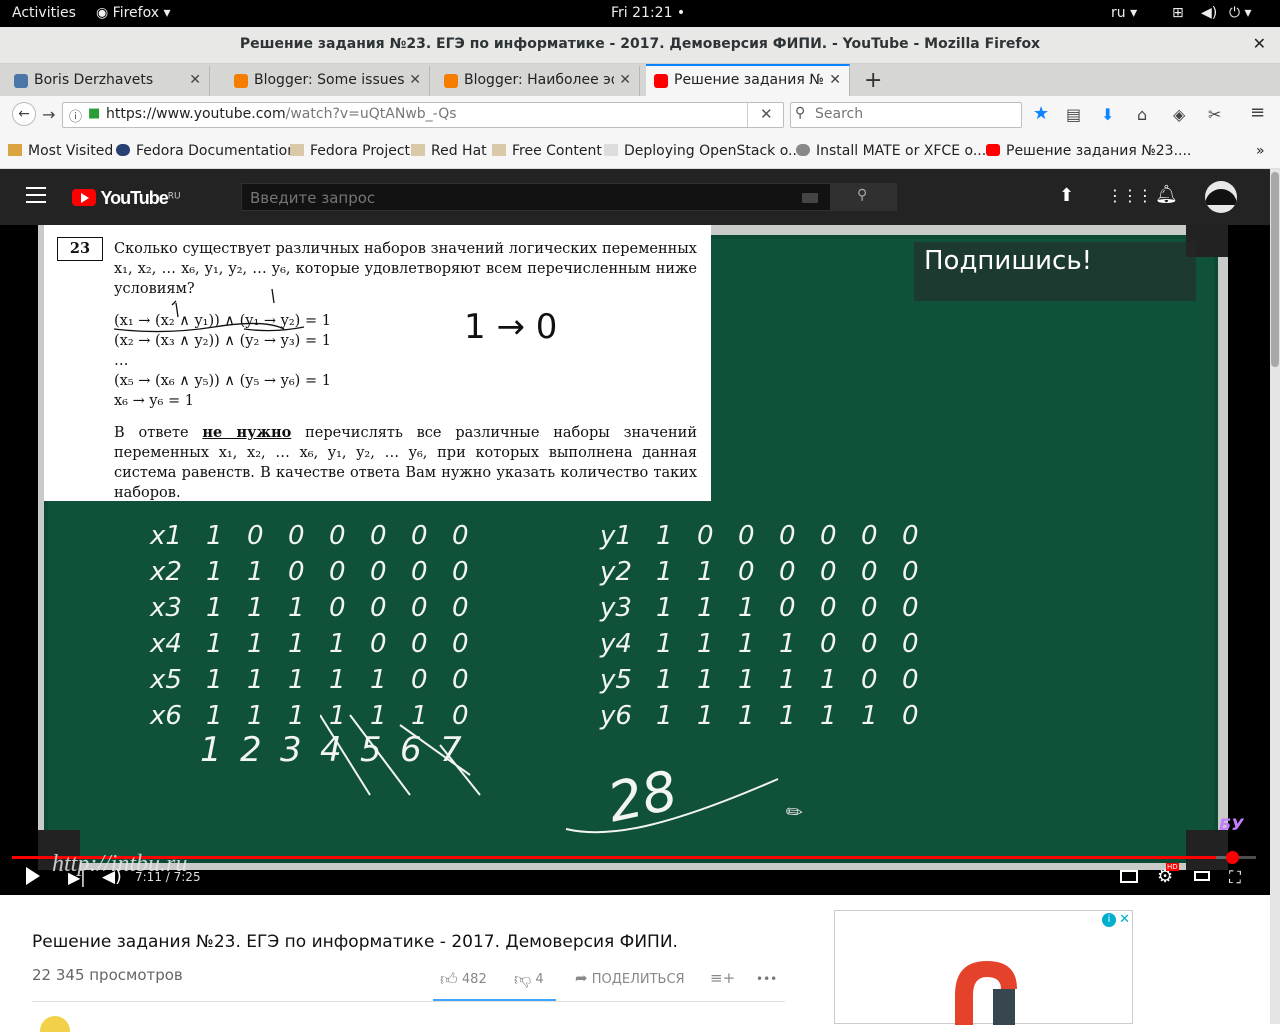 This screenshot has width=1280, height=1032. I want to click on search-box: ⚲, so click(906, 115).